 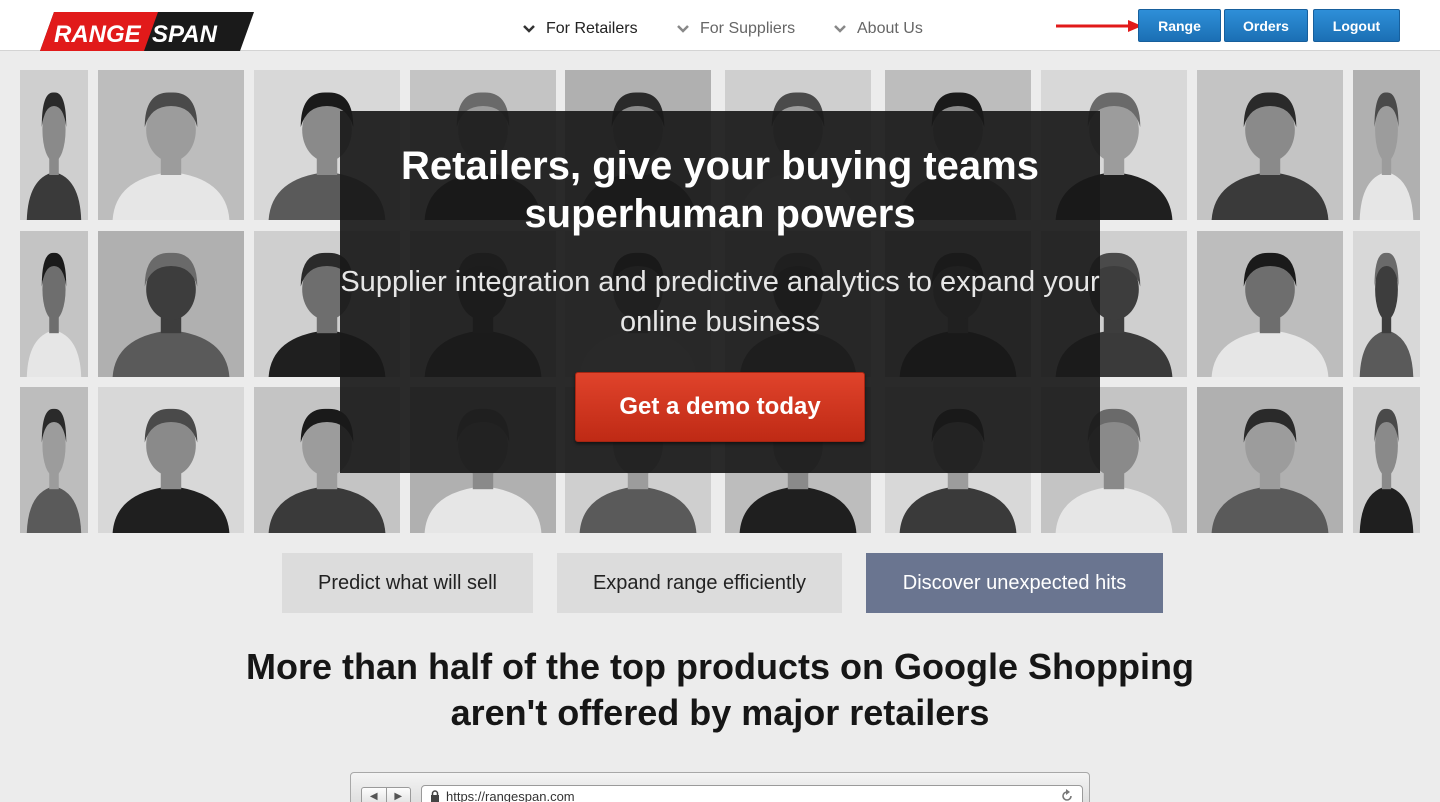 I want to click on annotation-arrow-icon, so click(x=1099, y=26).